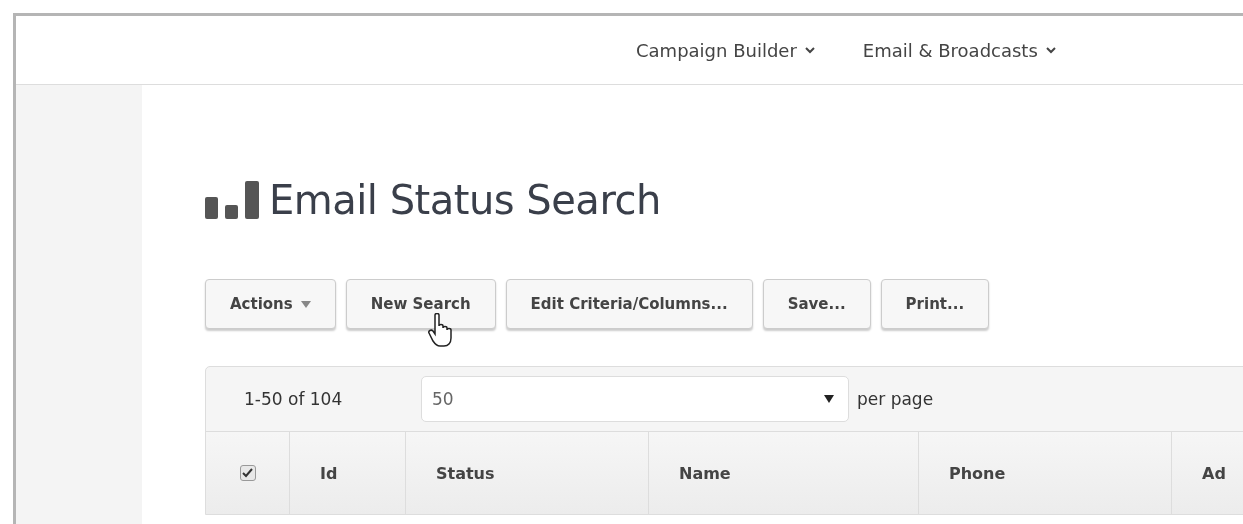 The image size is (1243, 524). Describe the element at coordinates (293, 399) in the screenshot. I see `result-range: 1-50 of 104` at that location.